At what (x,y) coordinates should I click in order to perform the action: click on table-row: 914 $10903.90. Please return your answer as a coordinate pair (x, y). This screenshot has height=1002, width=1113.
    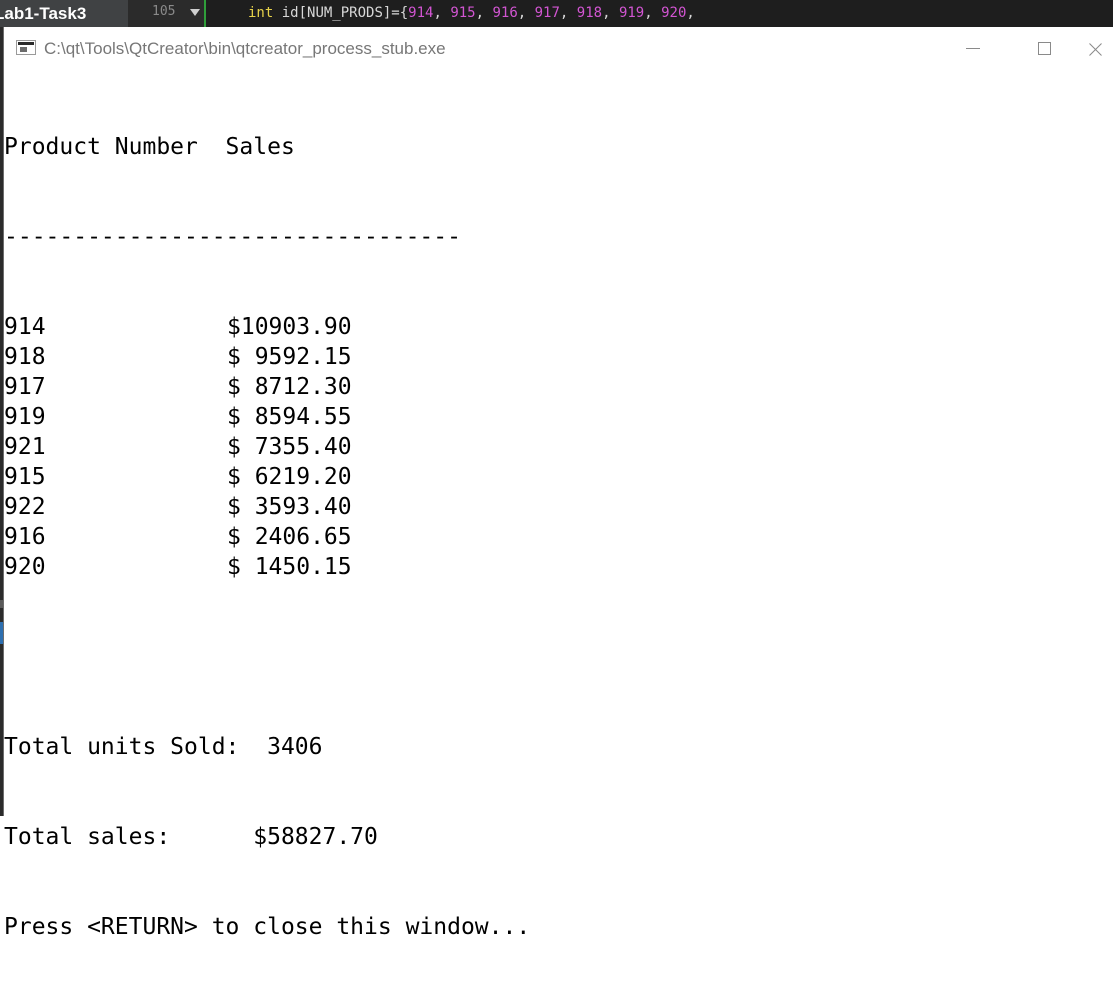
    Looking at the image, I should click on (558, 327).